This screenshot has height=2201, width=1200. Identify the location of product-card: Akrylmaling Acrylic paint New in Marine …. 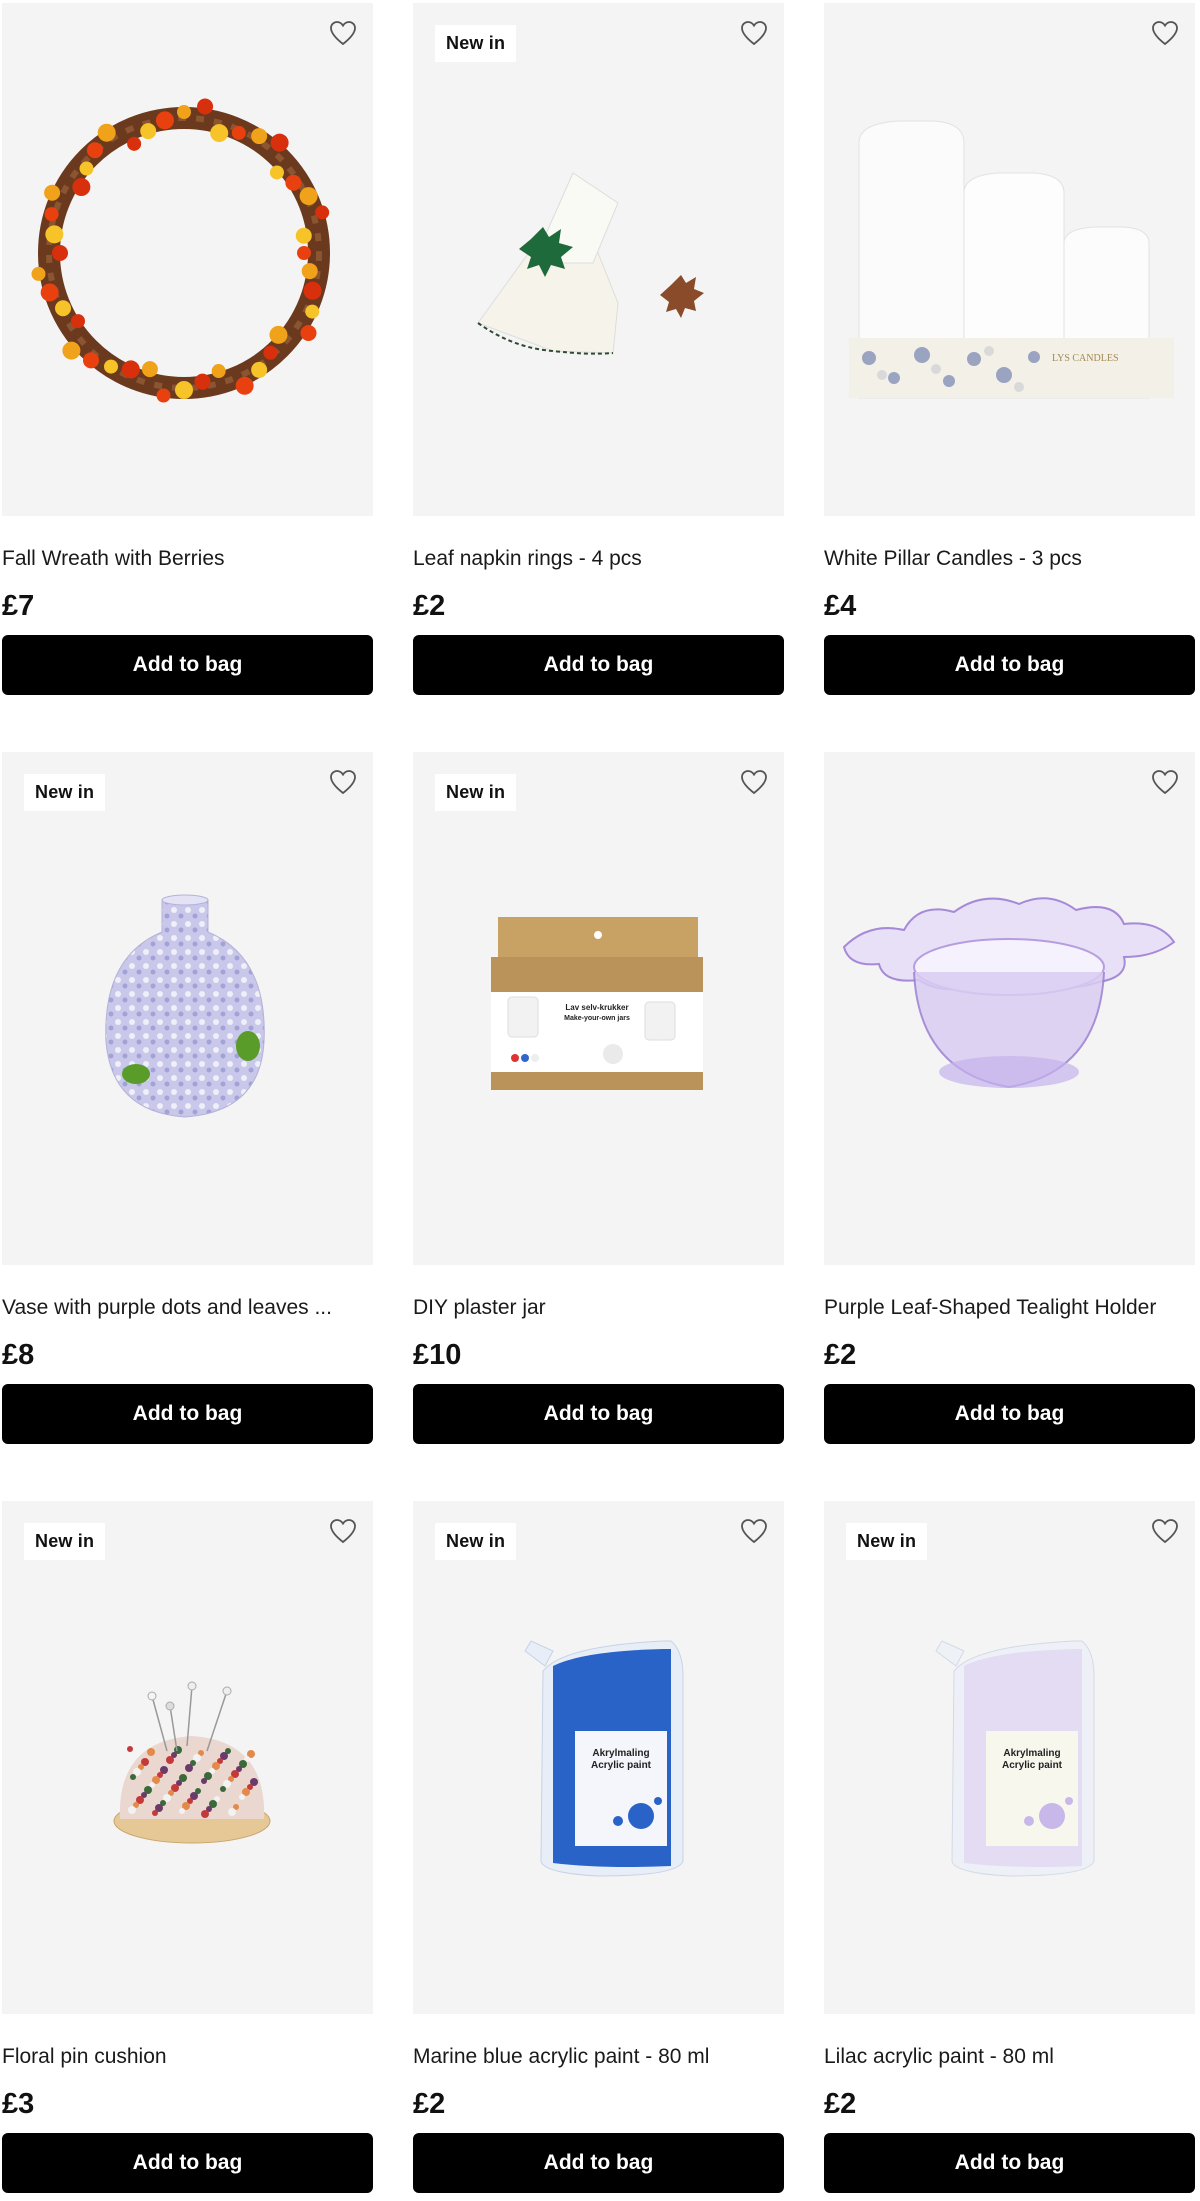
(598, 1847).